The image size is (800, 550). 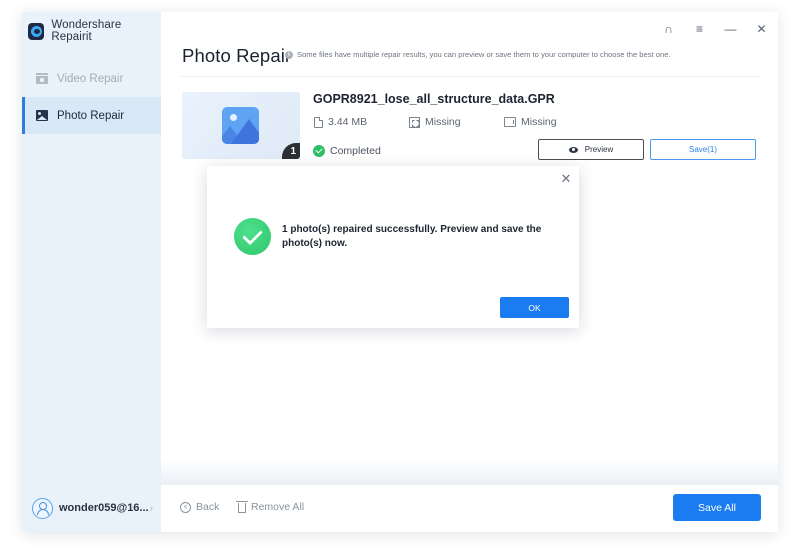 I want to click on page-title: Photo Repair, so click(x=237, y=55).